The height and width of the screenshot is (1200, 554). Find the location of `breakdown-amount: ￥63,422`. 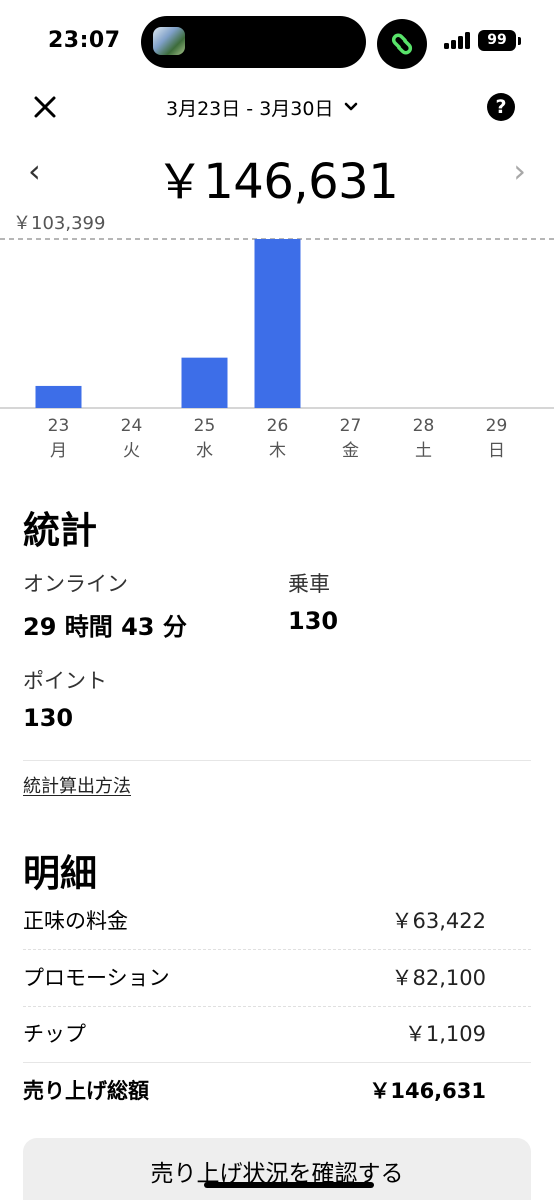

breakdown-amount: ￥63,422 is located at coordinates (438, 921).